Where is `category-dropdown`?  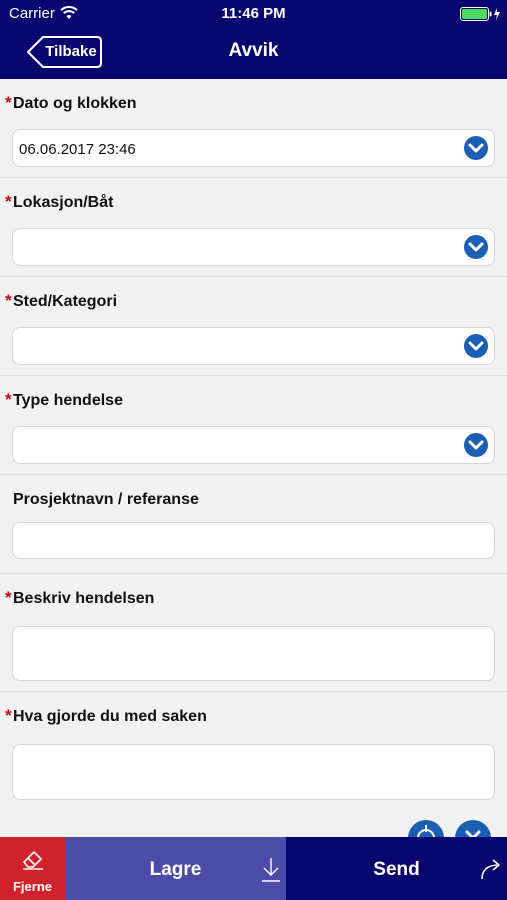 category-dropdown is located at coordinates (253, 346).